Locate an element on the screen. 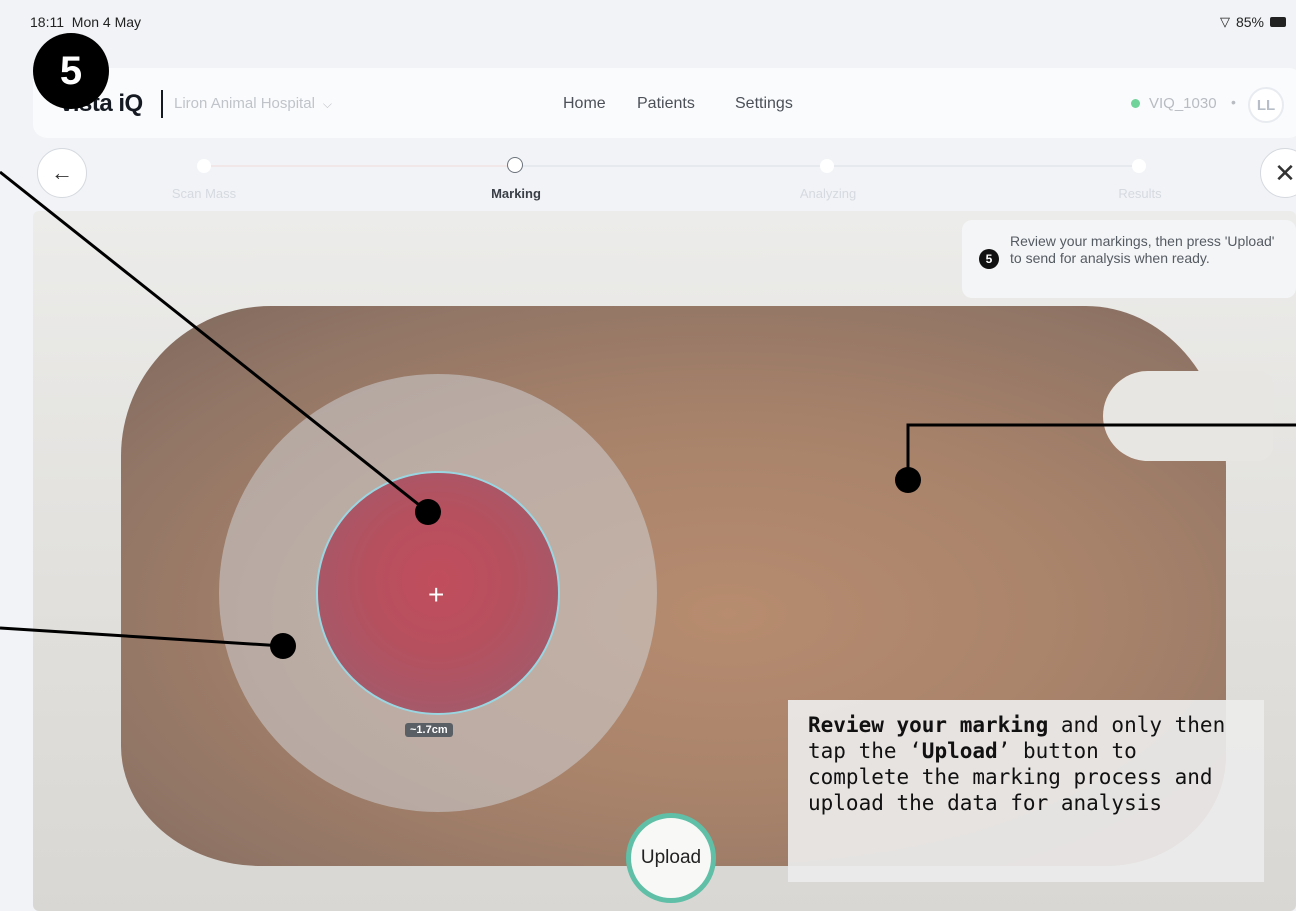 This screenshot has height=911, width=1296. device-status-dot is located at coordinates (1135, 103).